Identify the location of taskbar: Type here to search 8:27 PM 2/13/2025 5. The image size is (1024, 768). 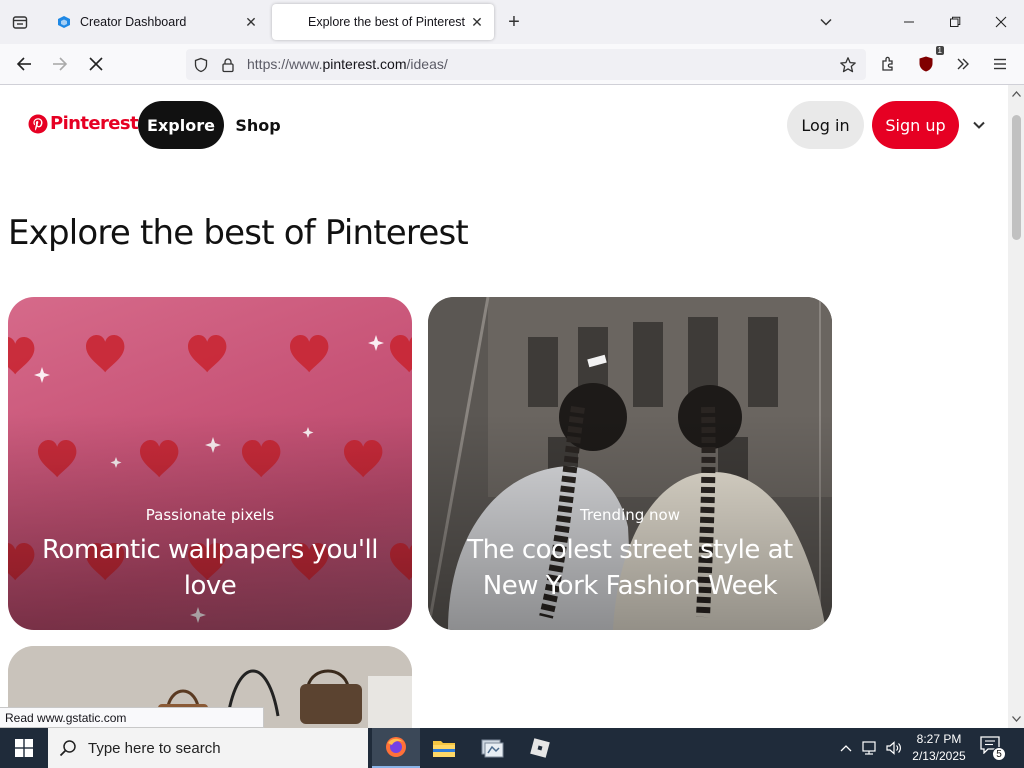
(512, 748).